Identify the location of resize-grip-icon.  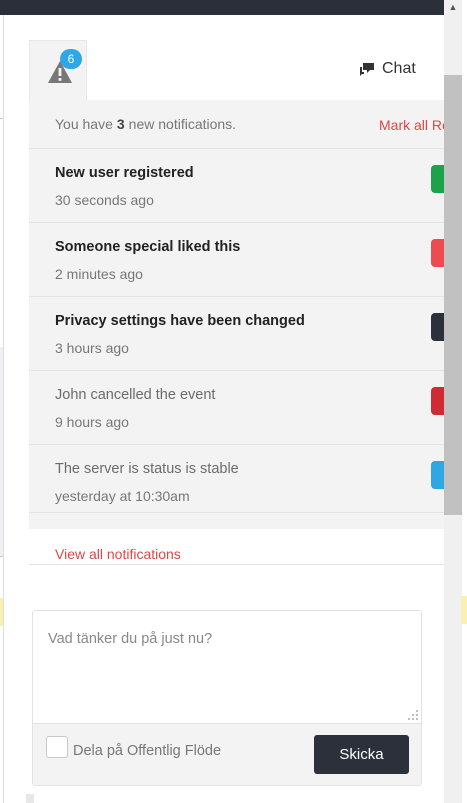
(413, 715).